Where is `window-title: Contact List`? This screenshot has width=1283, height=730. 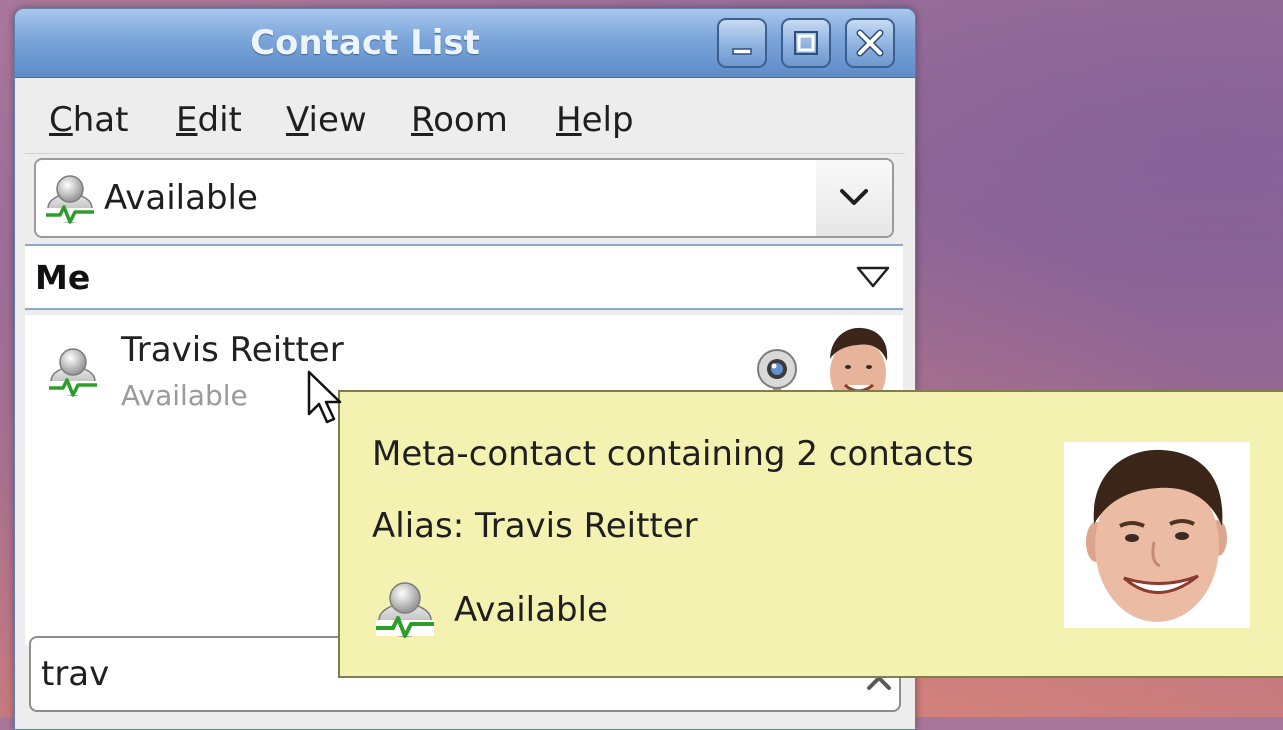
window-title: Contact List is located at coordinates (365, 43).